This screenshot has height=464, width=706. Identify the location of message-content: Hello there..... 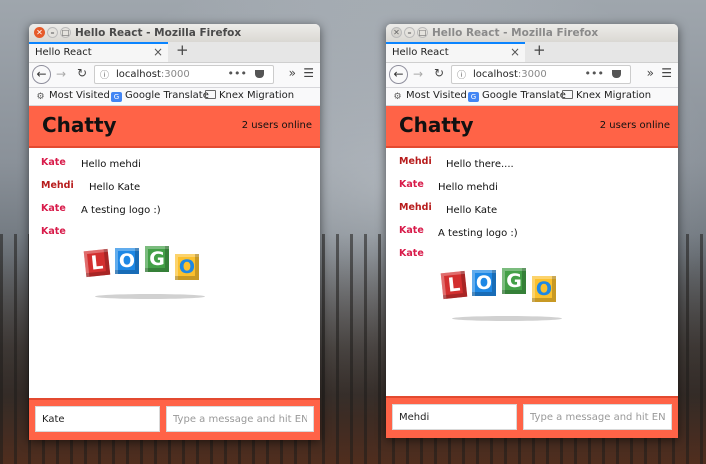
(480, 164).